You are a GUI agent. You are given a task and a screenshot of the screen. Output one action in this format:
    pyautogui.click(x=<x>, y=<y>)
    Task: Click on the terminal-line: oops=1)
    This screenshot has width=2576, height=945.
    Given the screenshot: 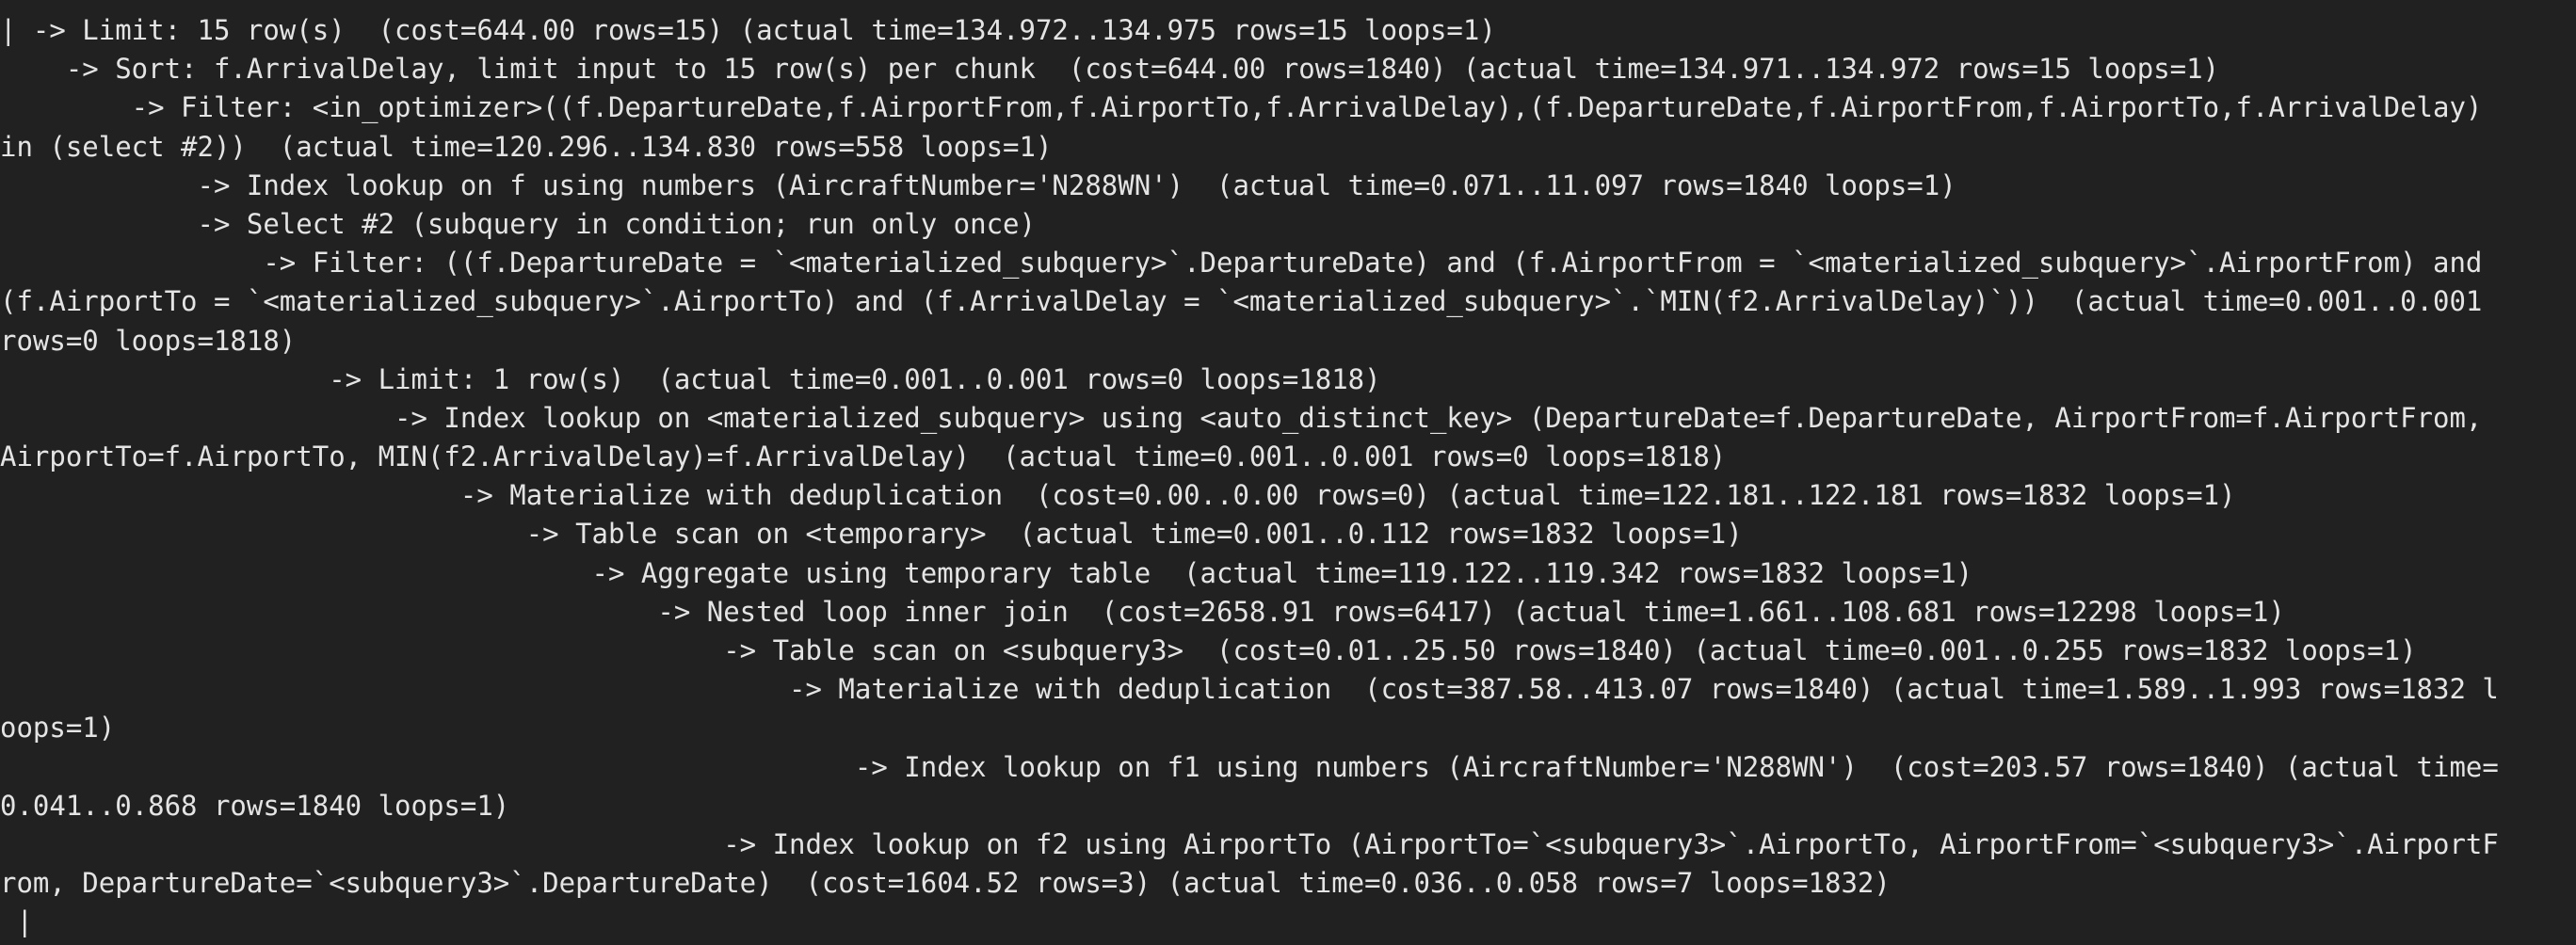 What is the action you would take?
    pyautogui.click(x=58, y=729)
    